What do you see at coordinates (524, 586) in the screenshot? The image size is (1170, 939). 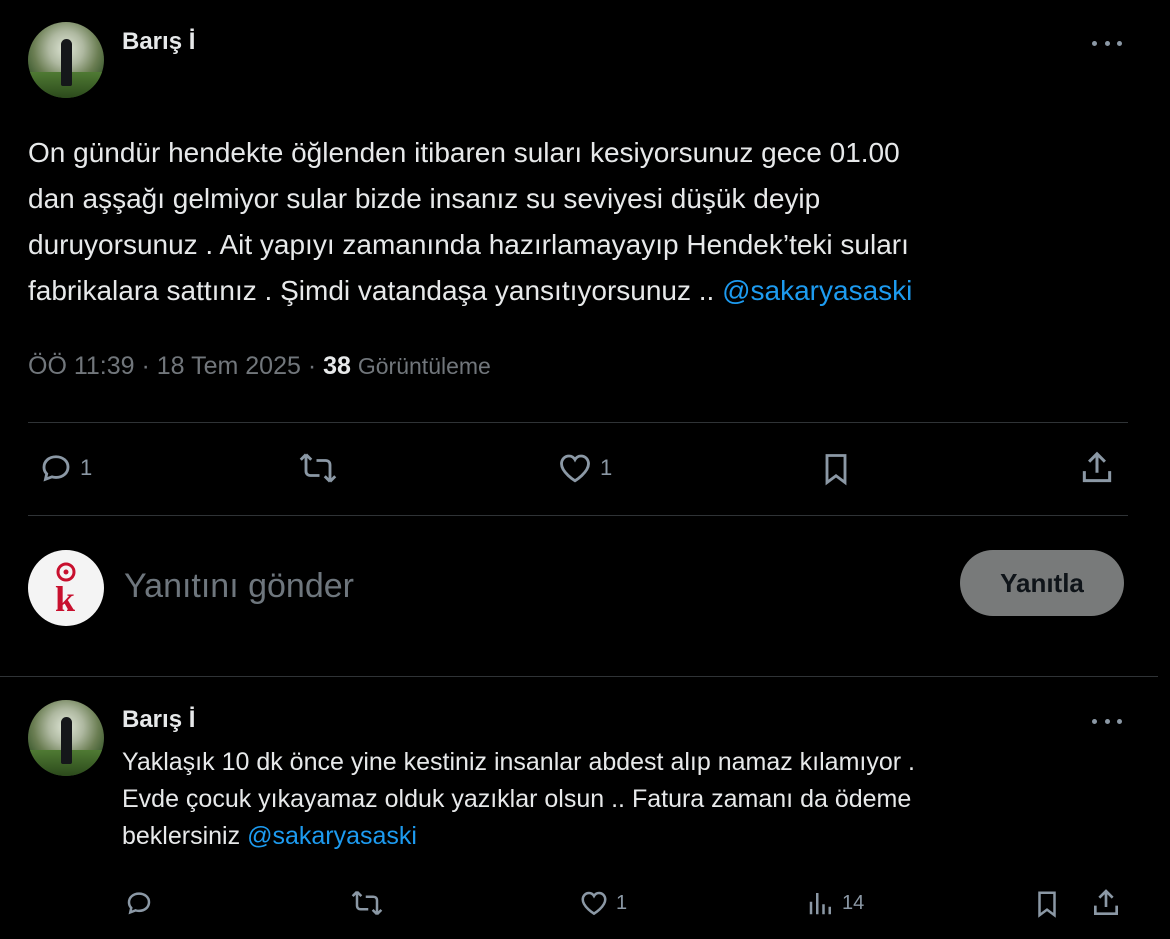 I see `reply-input` at bounding box center [524, 586].